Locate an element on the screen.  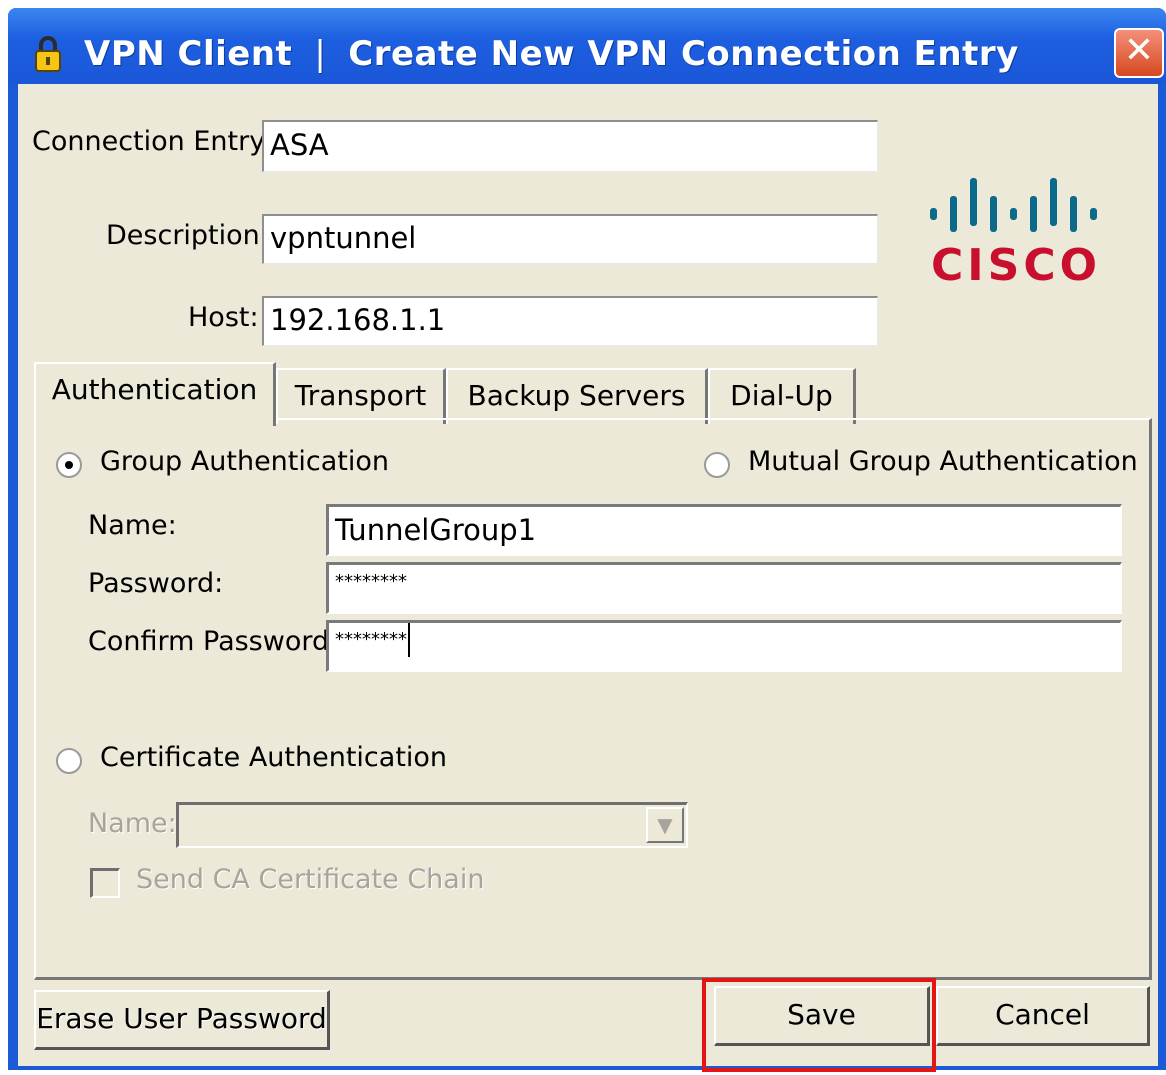
app-name: VPN Client is located at coordinates (188, 54).